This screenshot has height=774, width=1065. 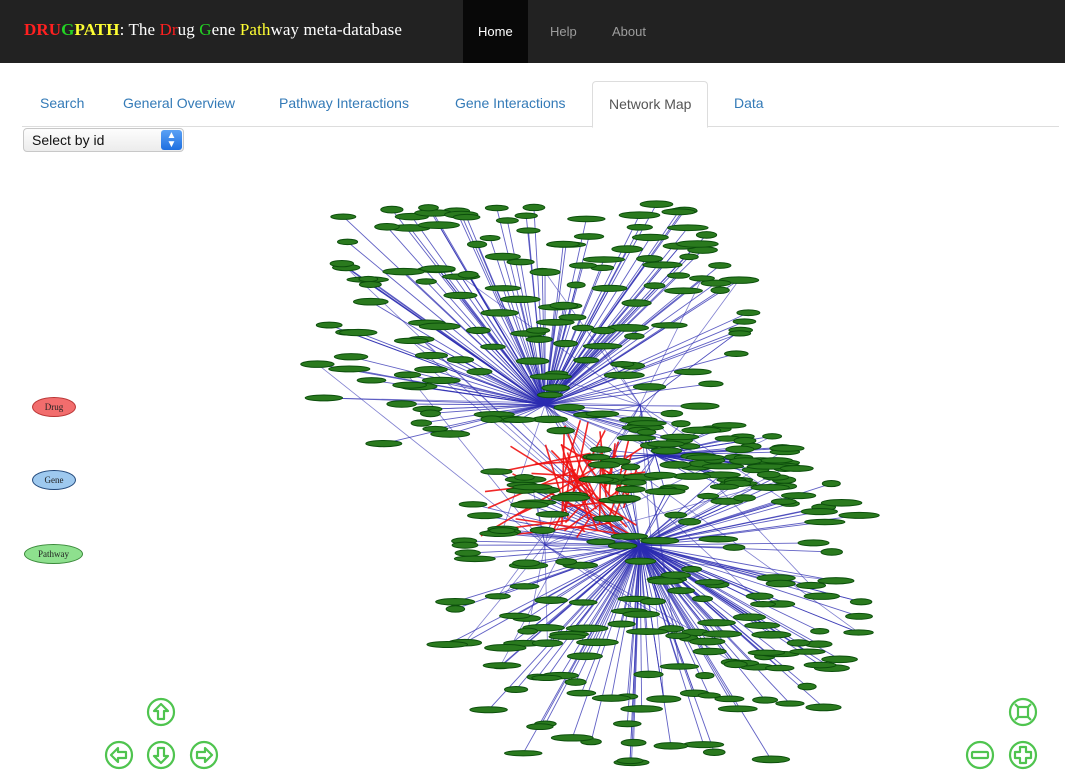 What do you see at coordinates (749, 104) in the screenshot?
I see `tab-data: Data` at bounding box center [749, 104].